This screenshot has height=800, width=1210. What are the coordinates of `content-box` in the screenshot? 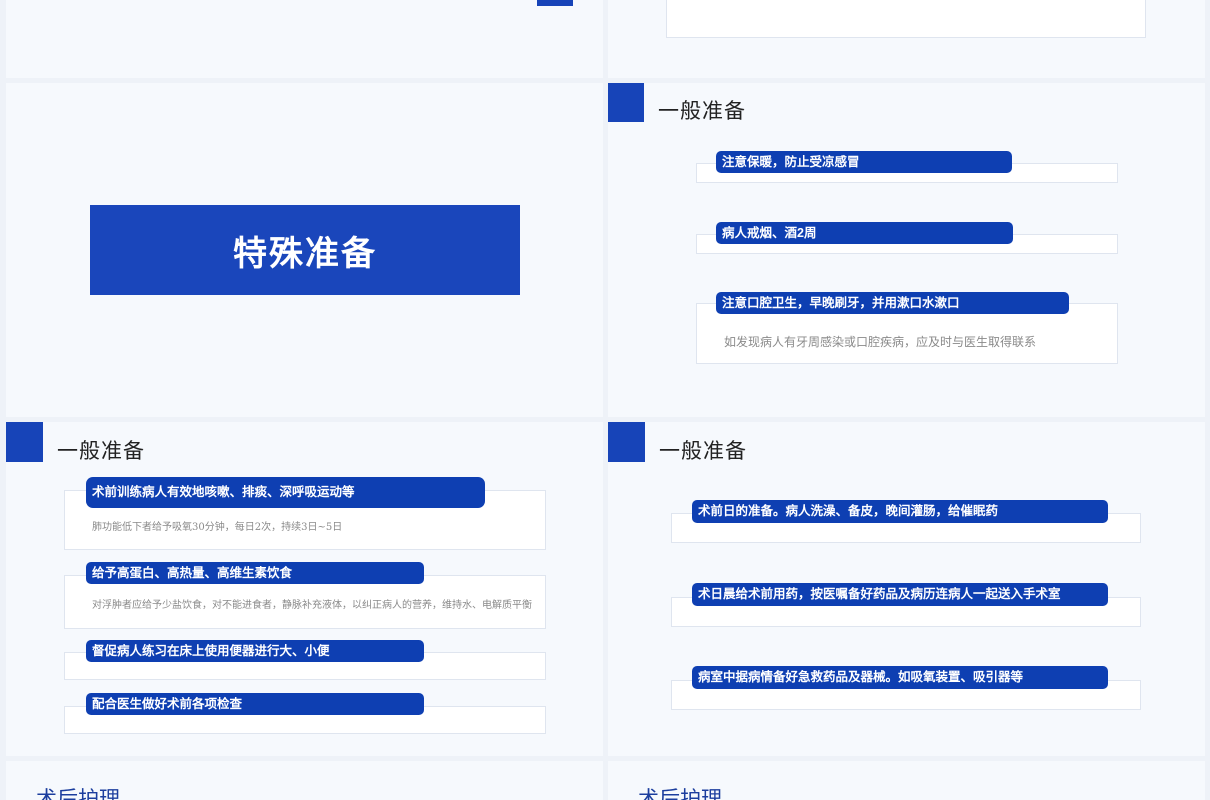 It's located at (906, 19).